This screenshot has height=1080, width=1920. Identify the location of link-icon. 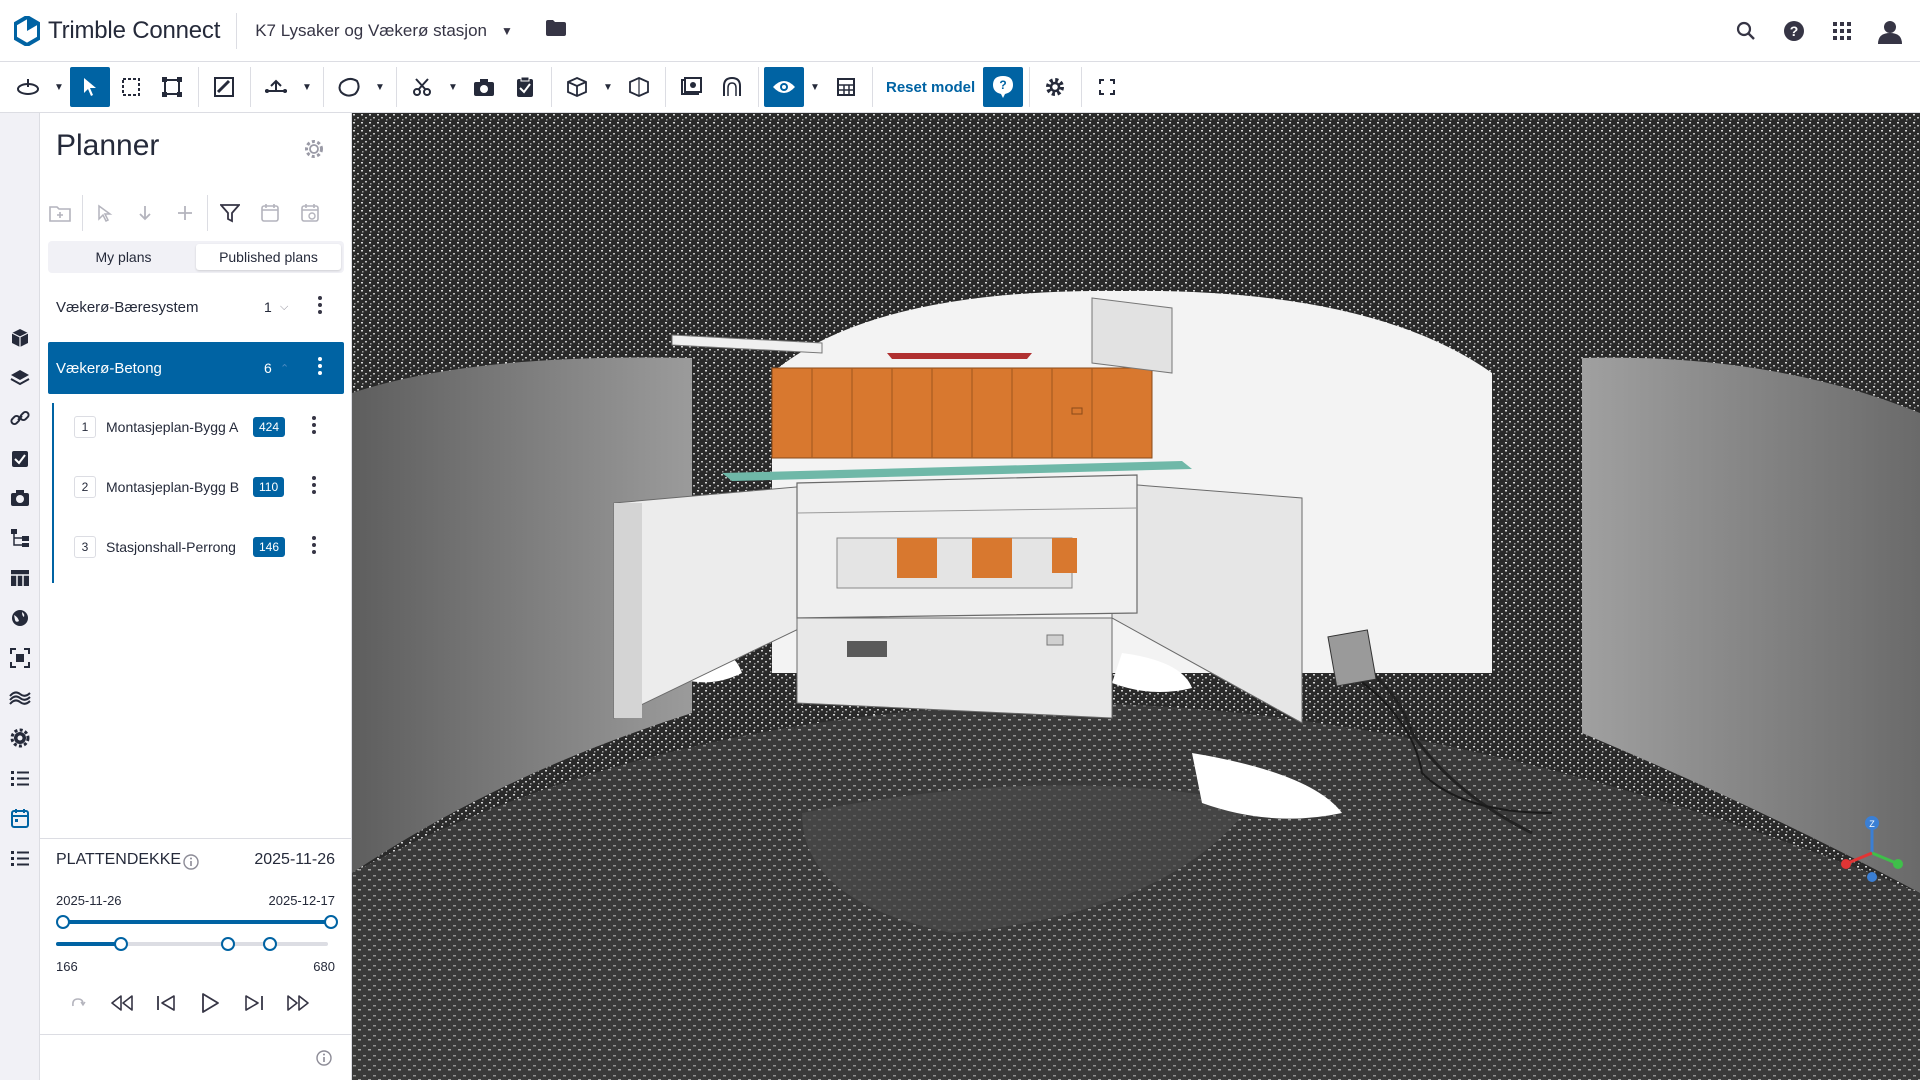
(20, 418).